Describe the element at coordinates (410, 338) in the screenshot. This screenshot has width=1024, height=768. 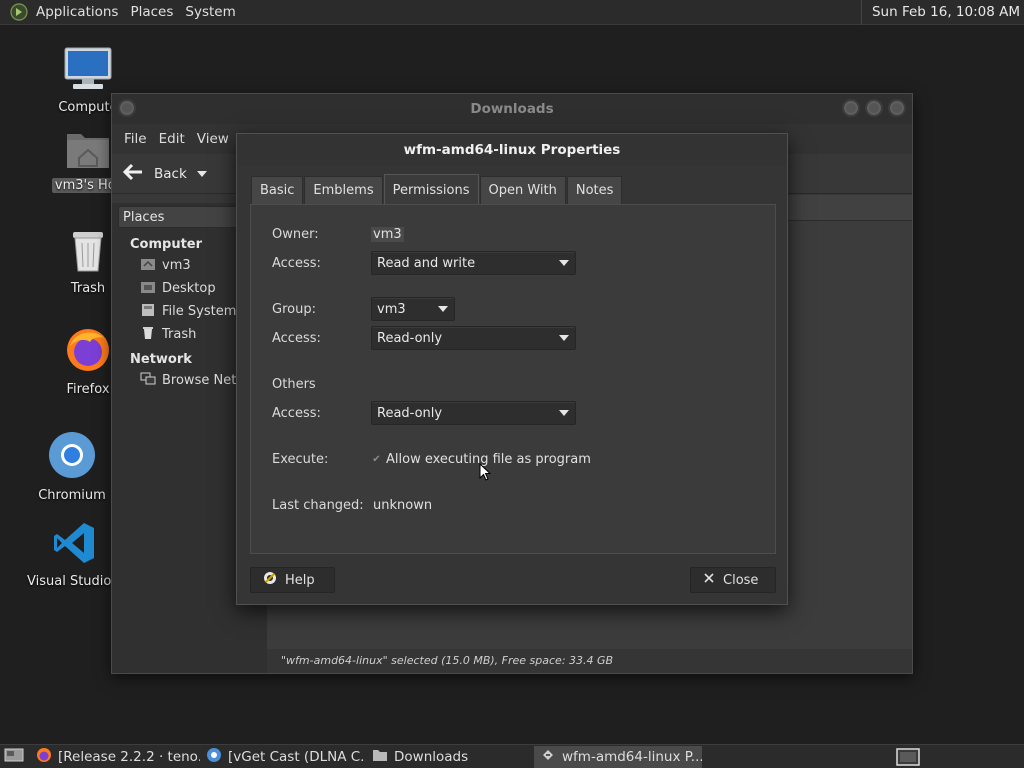
I see `group-access-value: Read-only` at that location.